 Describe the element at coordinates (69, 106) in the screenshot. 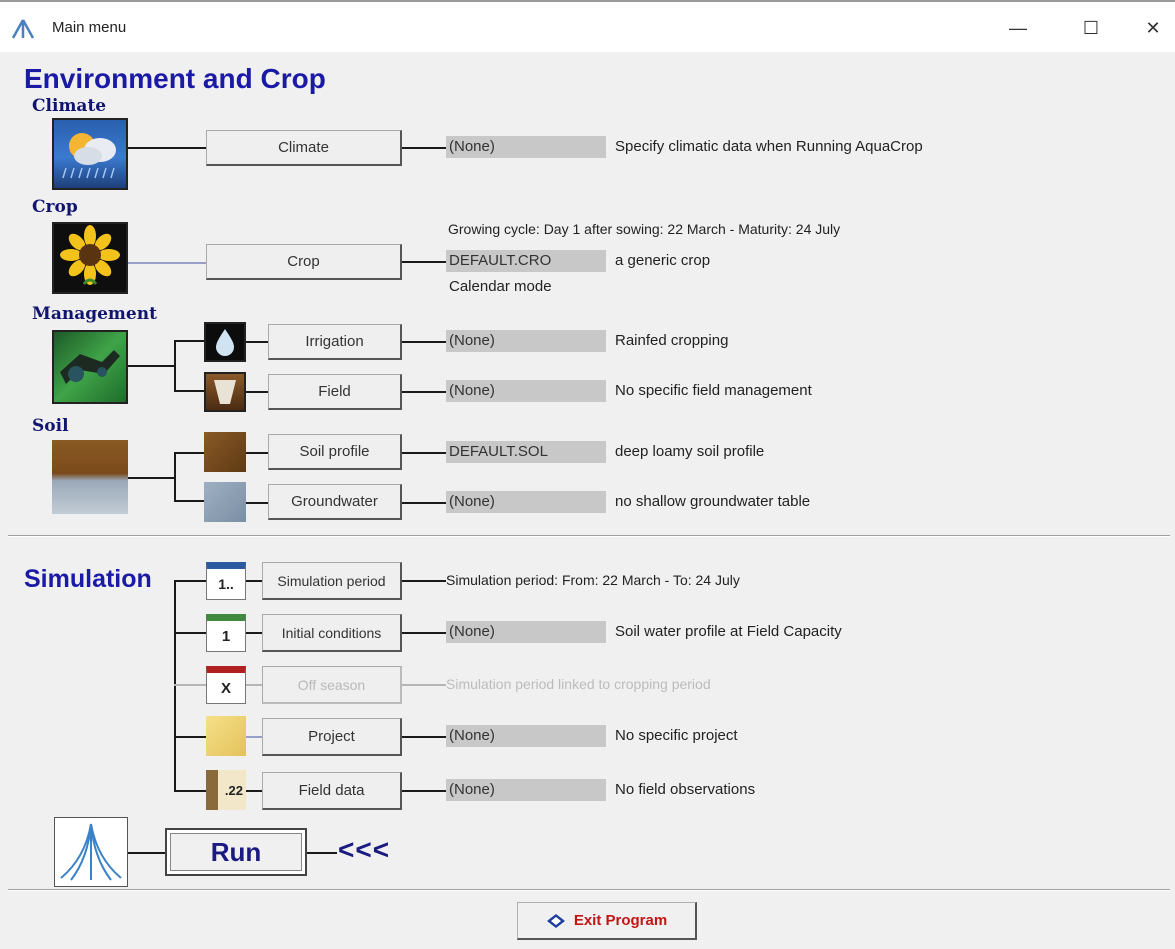

I see `climate-heading: Climate` at that location.